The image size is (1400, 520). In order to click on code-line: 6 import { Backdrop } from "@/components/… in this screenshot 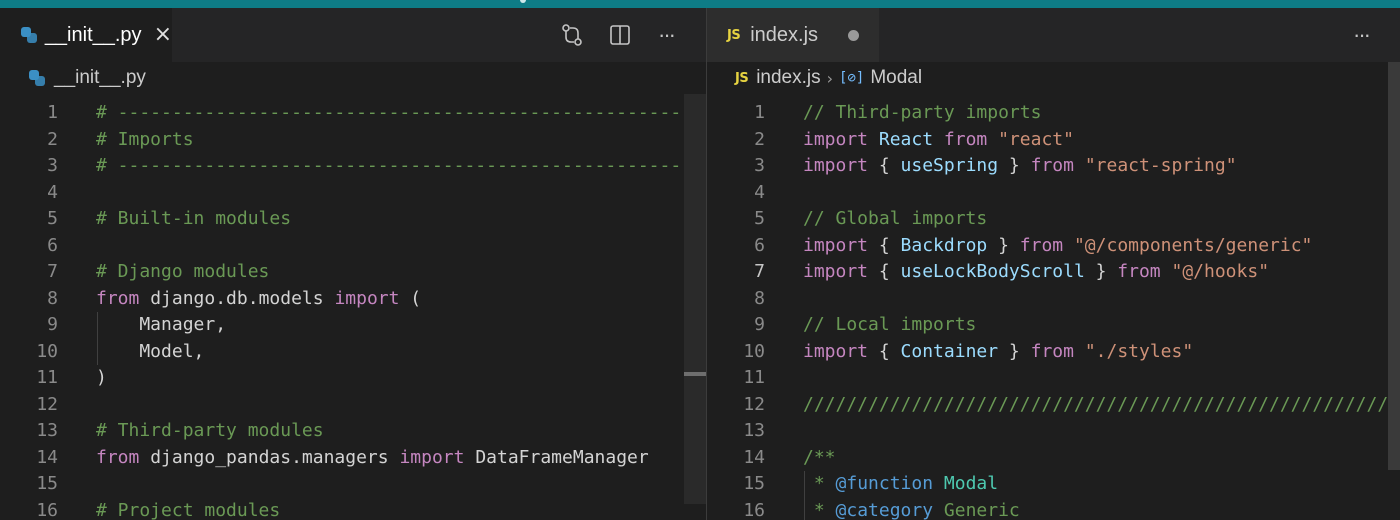, I will do `click(1053, 246)`.